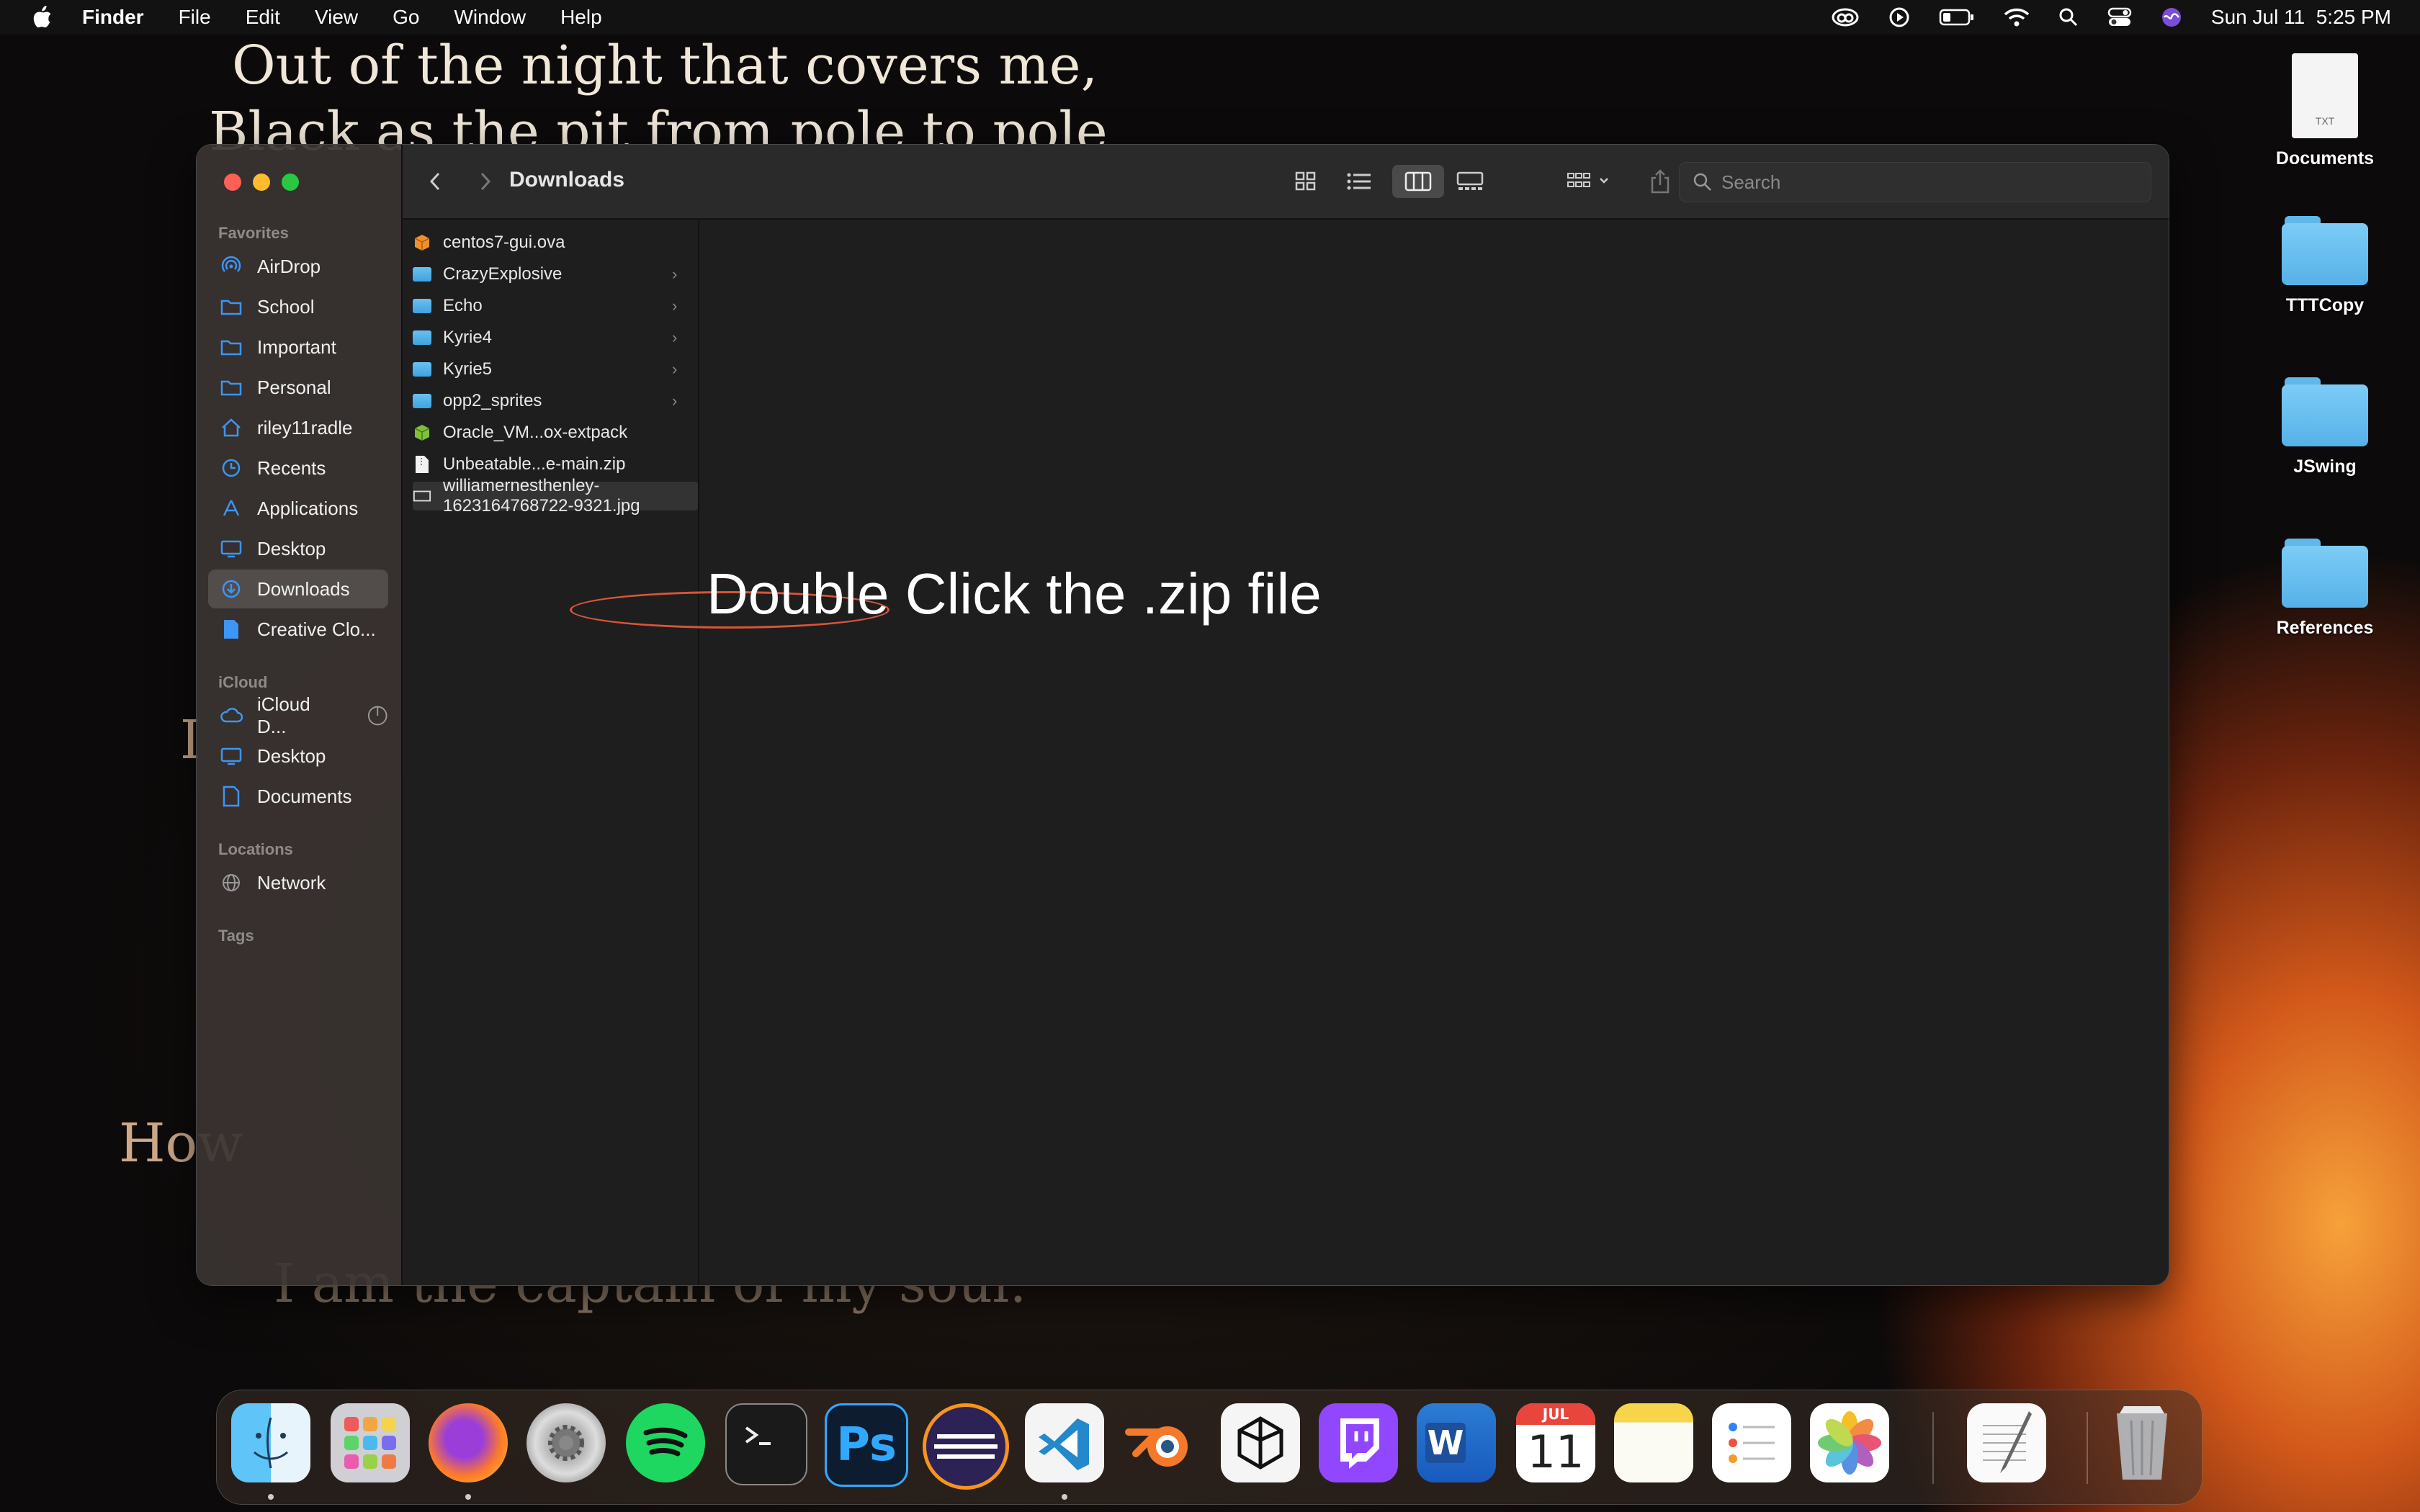  What do you see at coordinates (1470, 181) in the screenshot?
I see `gallery-view-button` at bounding box center [1470, 181].